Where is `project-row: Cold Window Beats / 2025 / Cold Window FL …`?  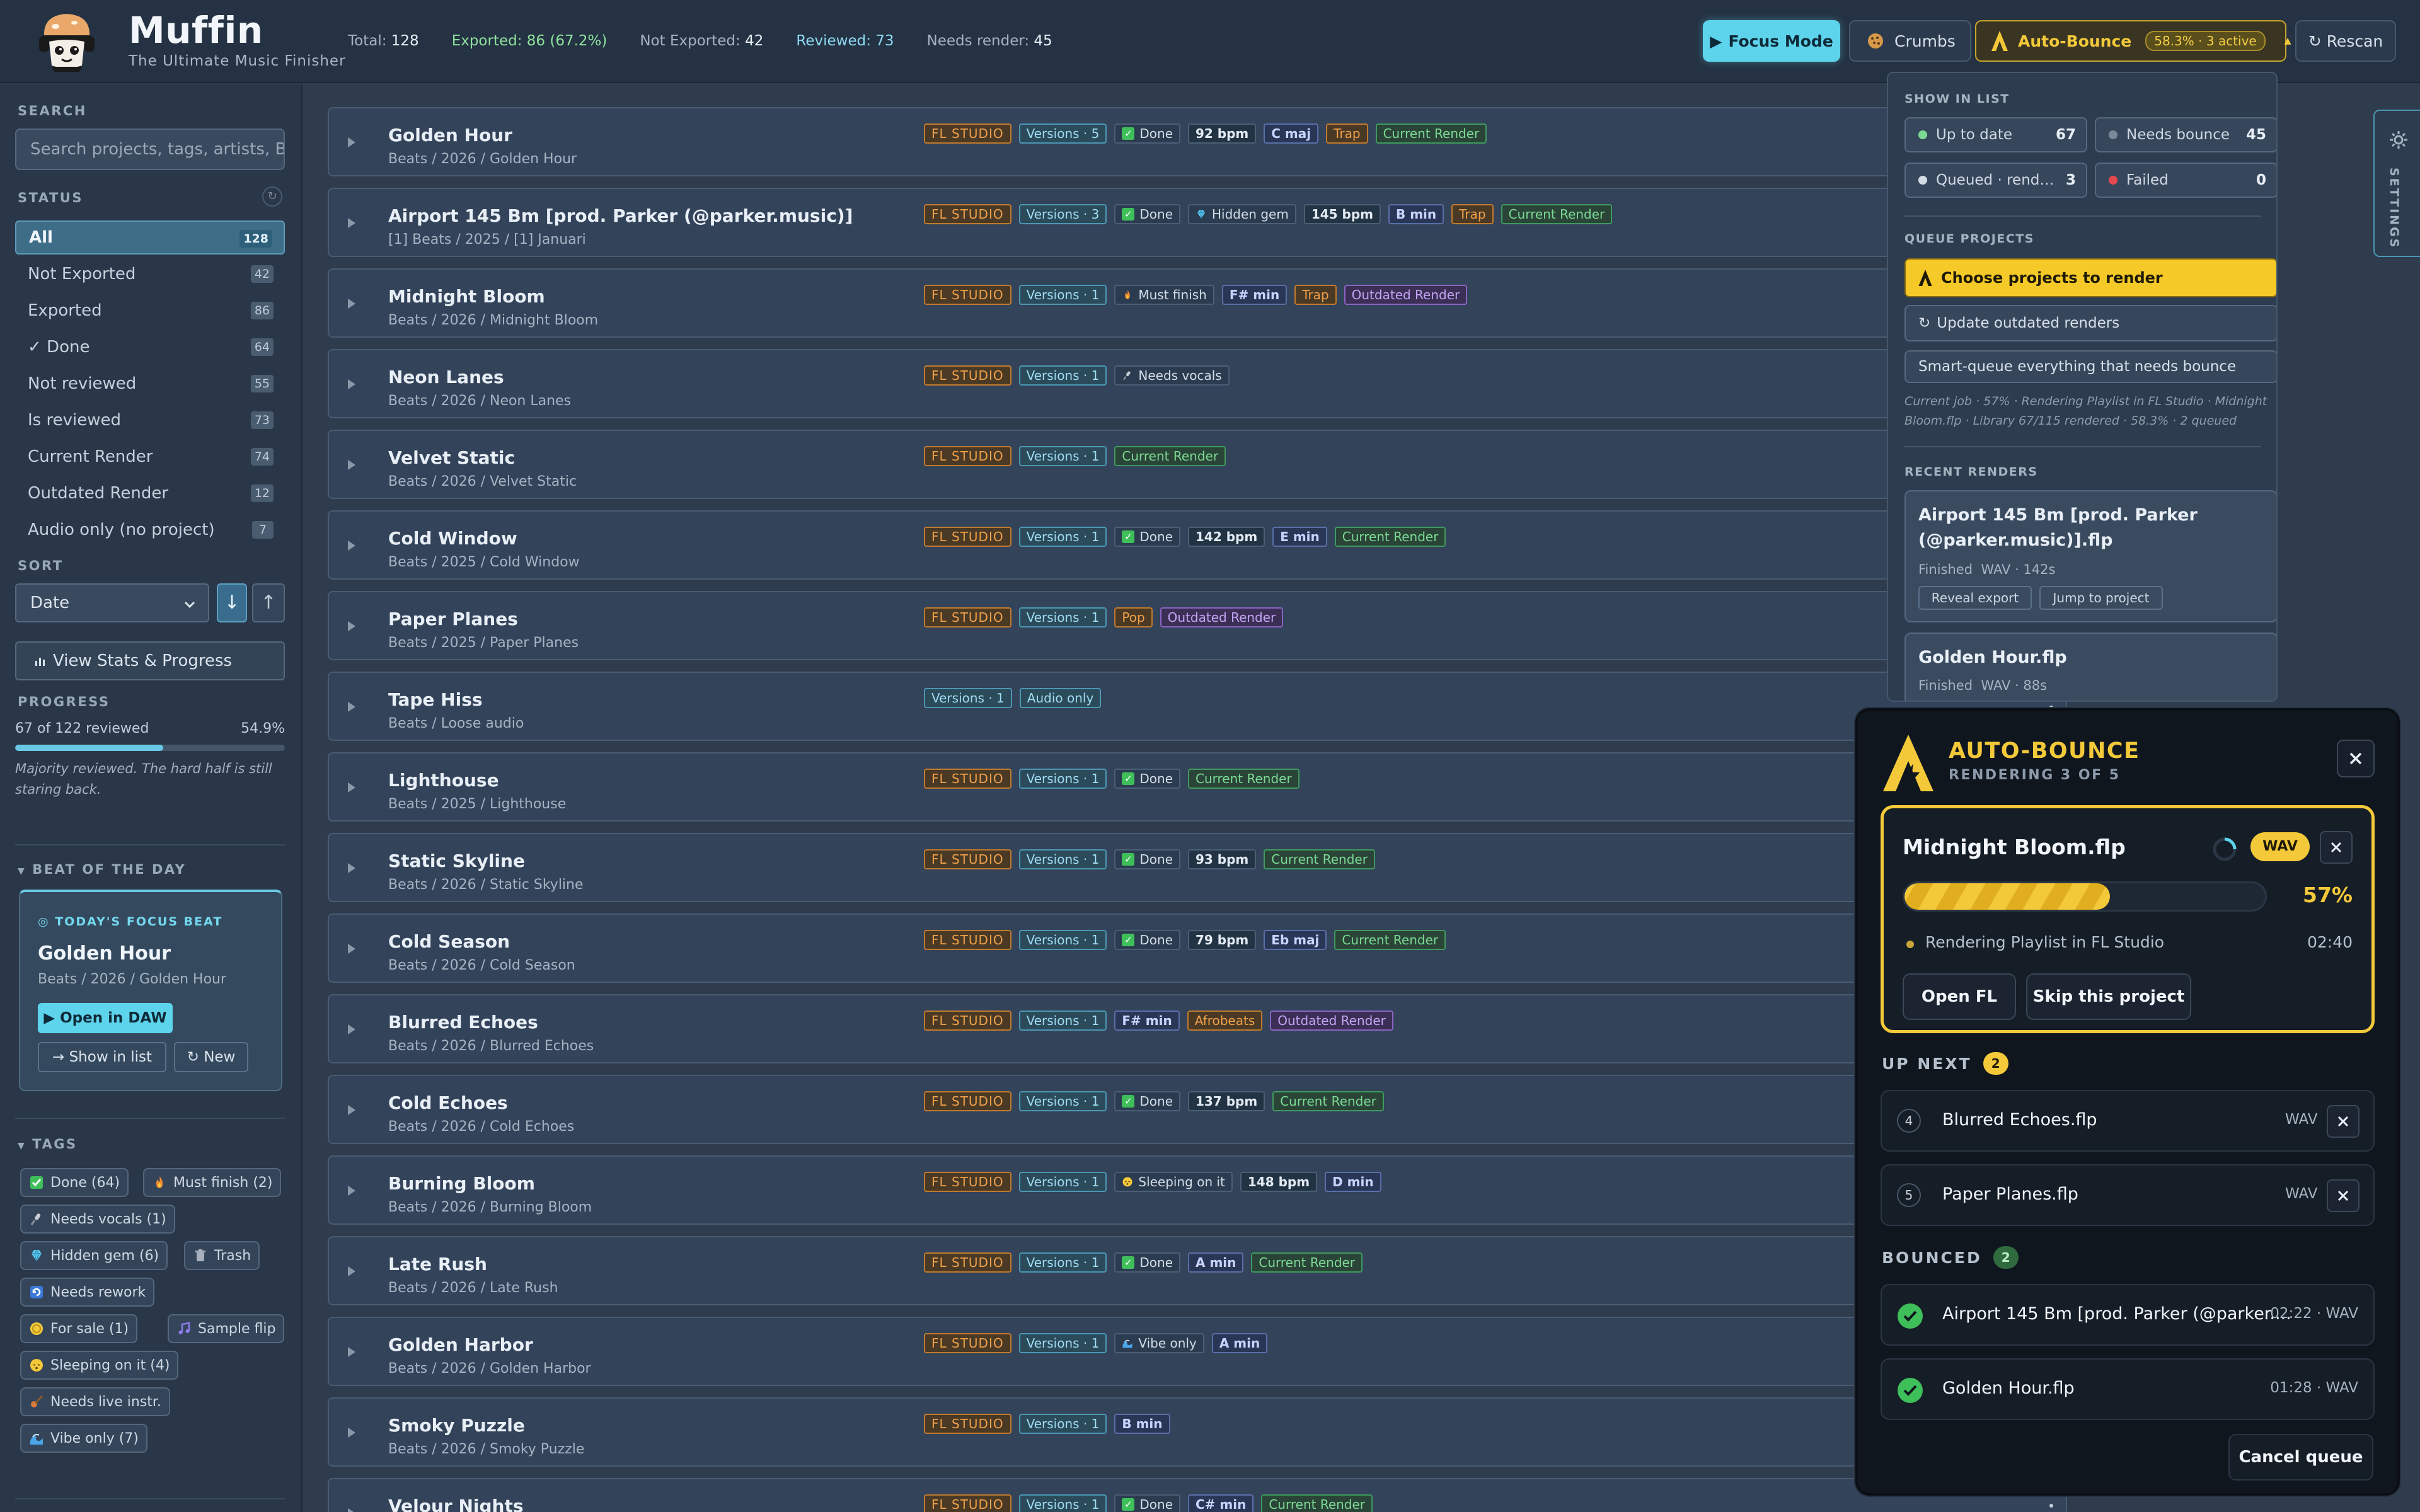
project-row: Cold Window Beats / 2025 / Cold Window FL … is located at coordinates (1197, 545).